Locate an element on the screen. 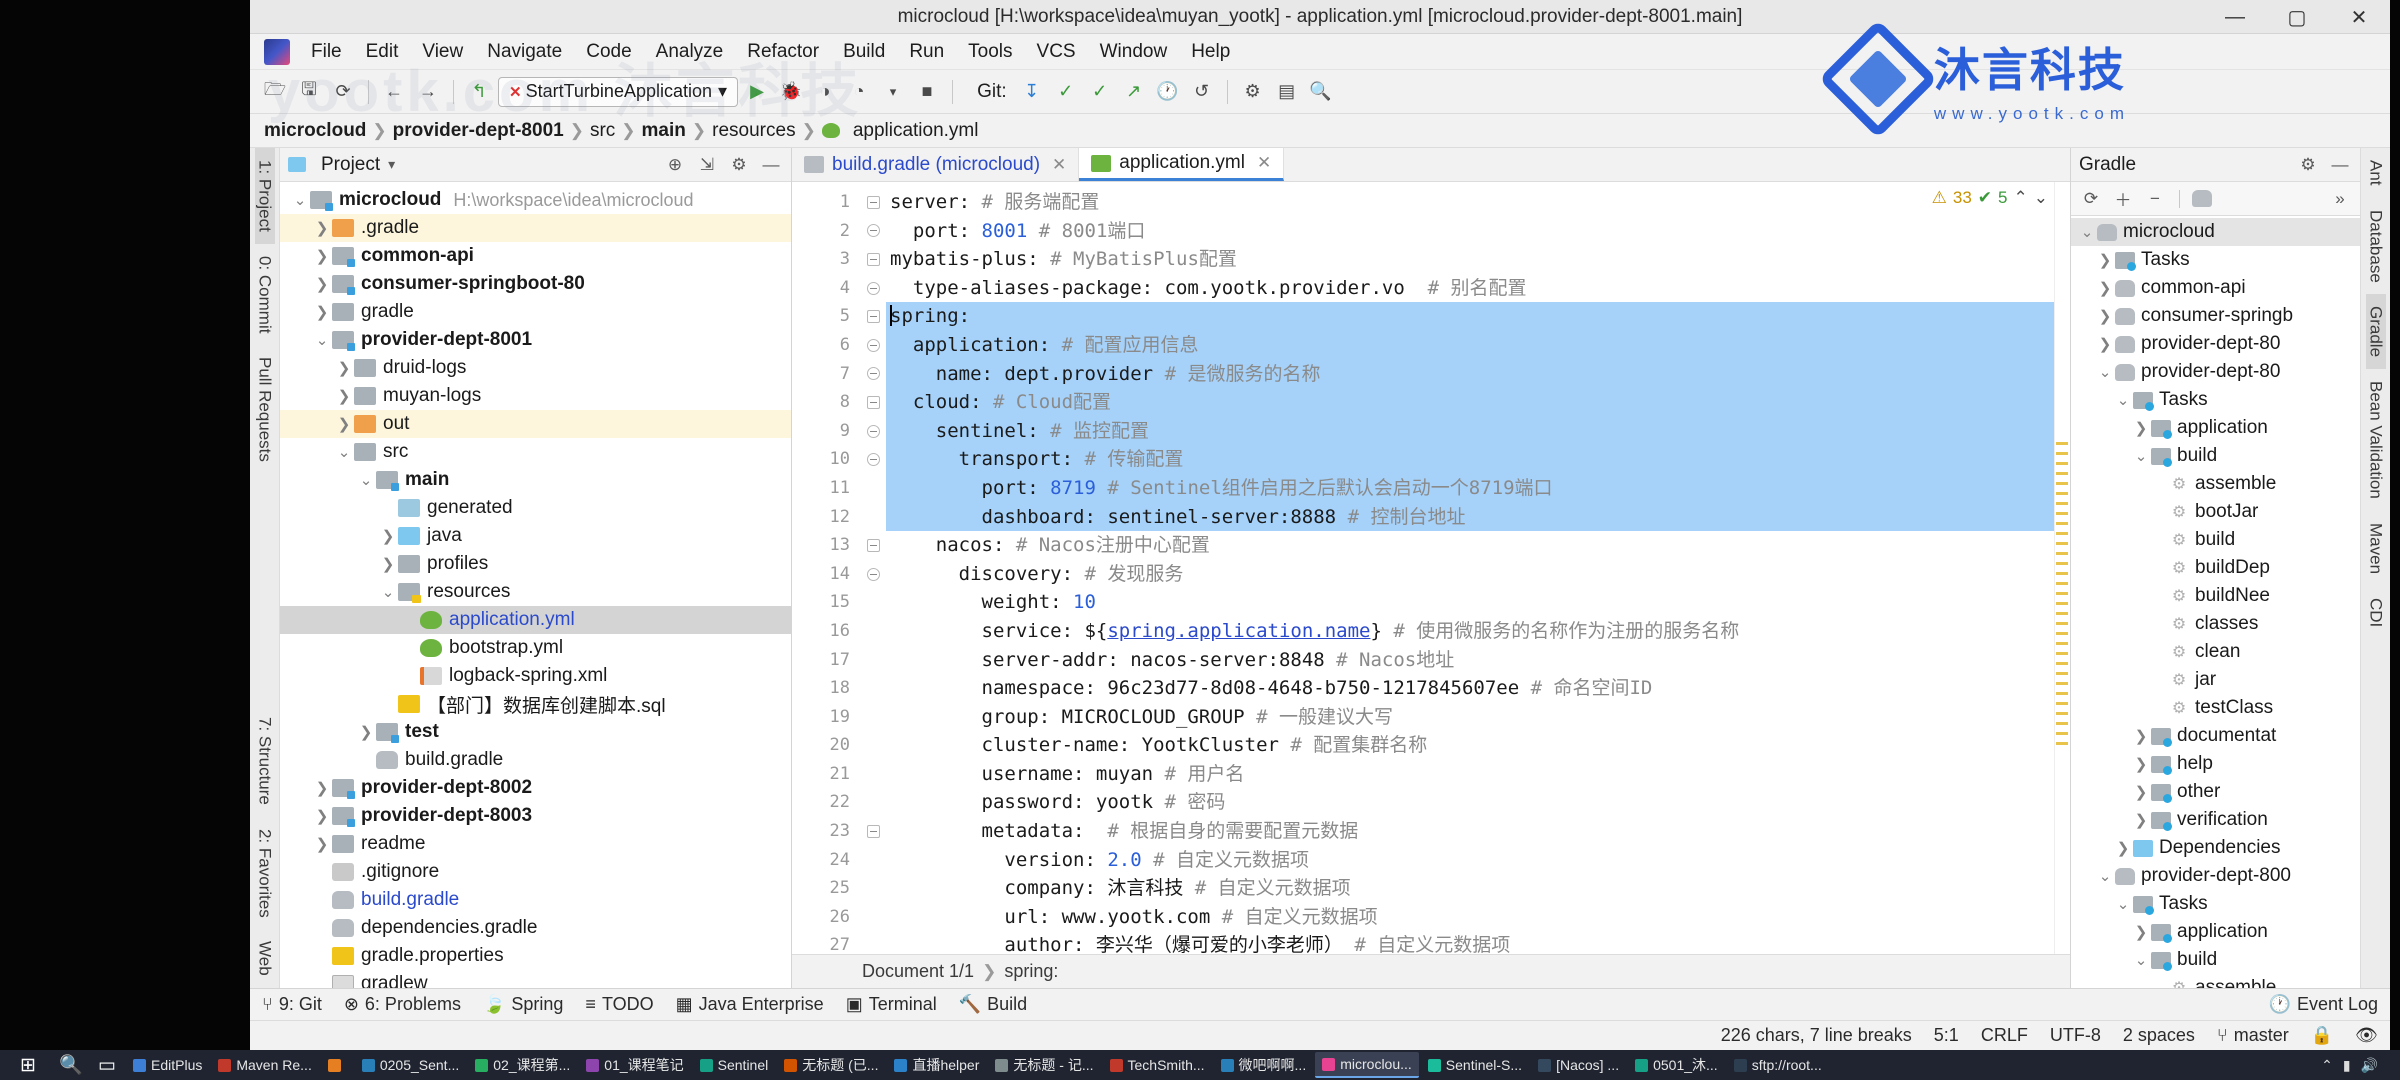 This screenshot has width=2400, height=1080. tree-node: build.gradle is located at coordinates (535, 900).